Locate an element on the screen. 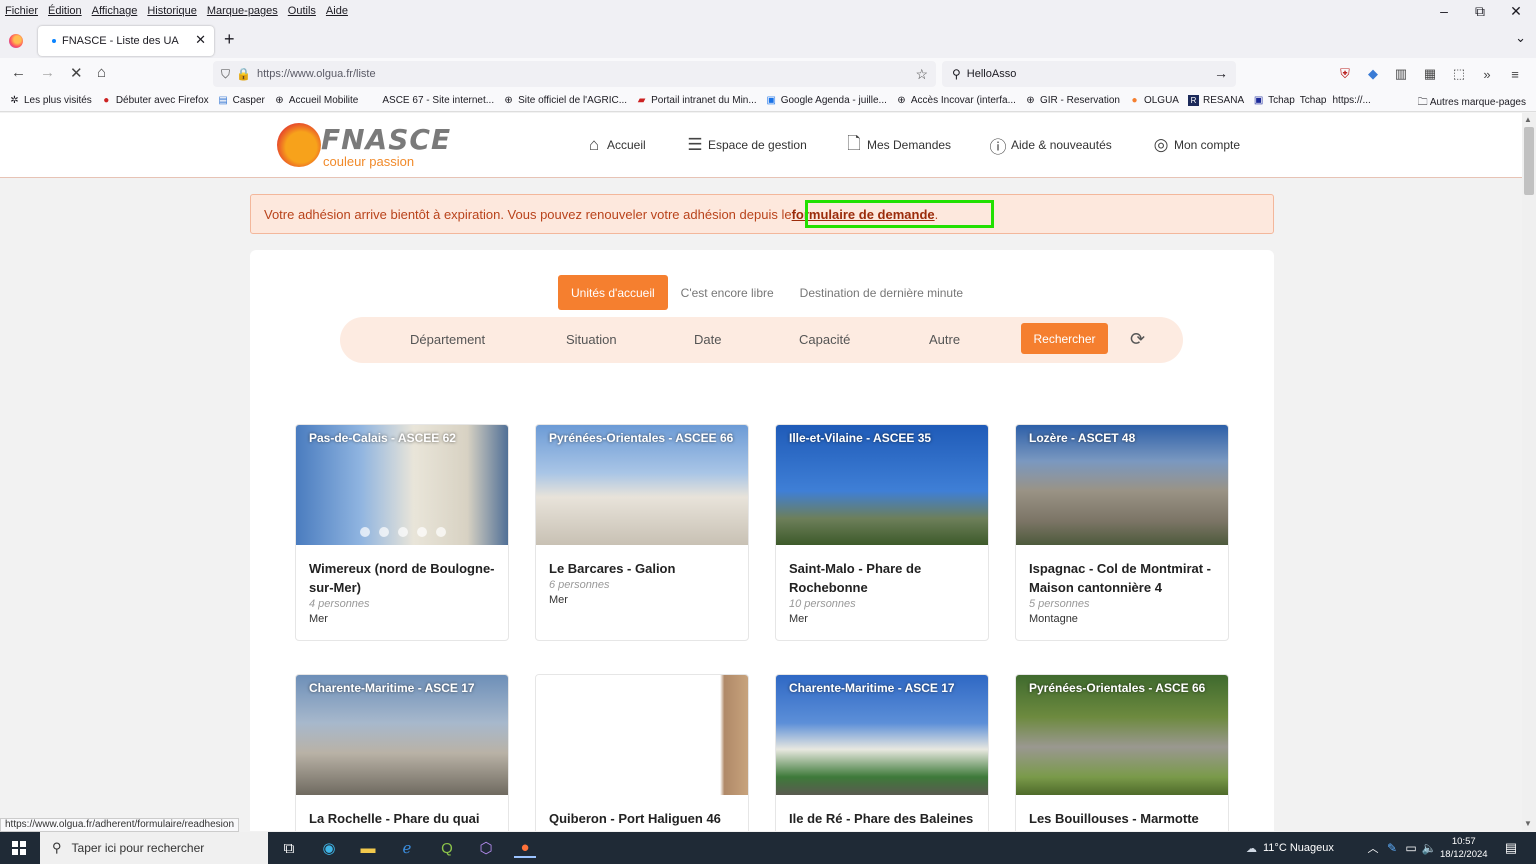 Image resolution: width=1536 pixels, height=864 pixels. close-window-button: ✕ is located at coordinates (1516, 11).